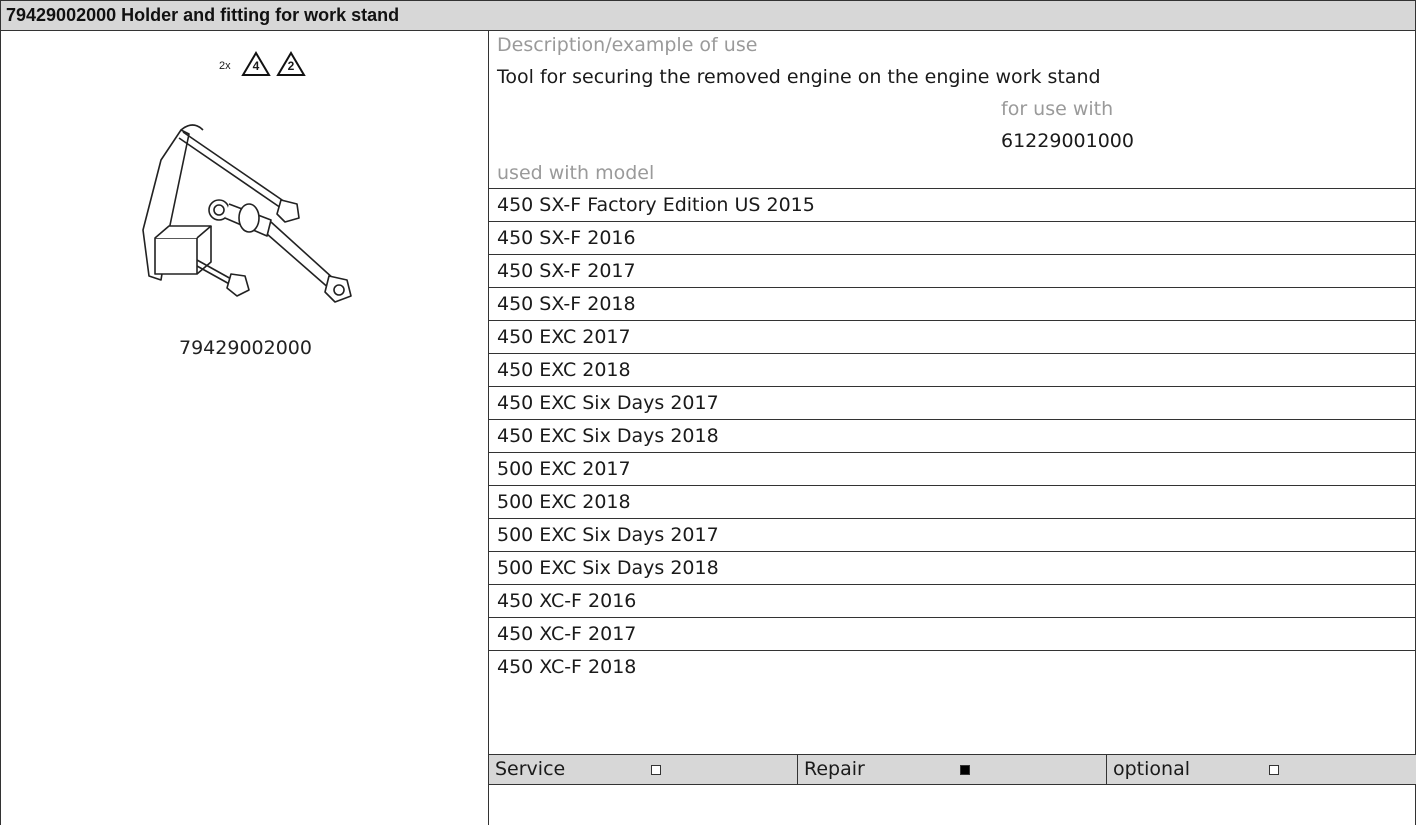  What do you see at coordinates (952, 237) in the screenshot?
I see `list-item: 450 SX-F 2016` at bounding box center [952, 237].